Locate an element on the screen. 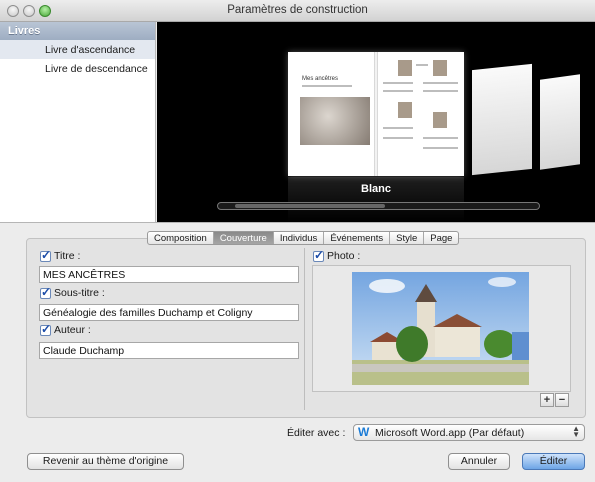 The height and width of the screenshot is (482, 595). photo-checkbox-row: ✓ Photo : is located at coordinates (337, 254).